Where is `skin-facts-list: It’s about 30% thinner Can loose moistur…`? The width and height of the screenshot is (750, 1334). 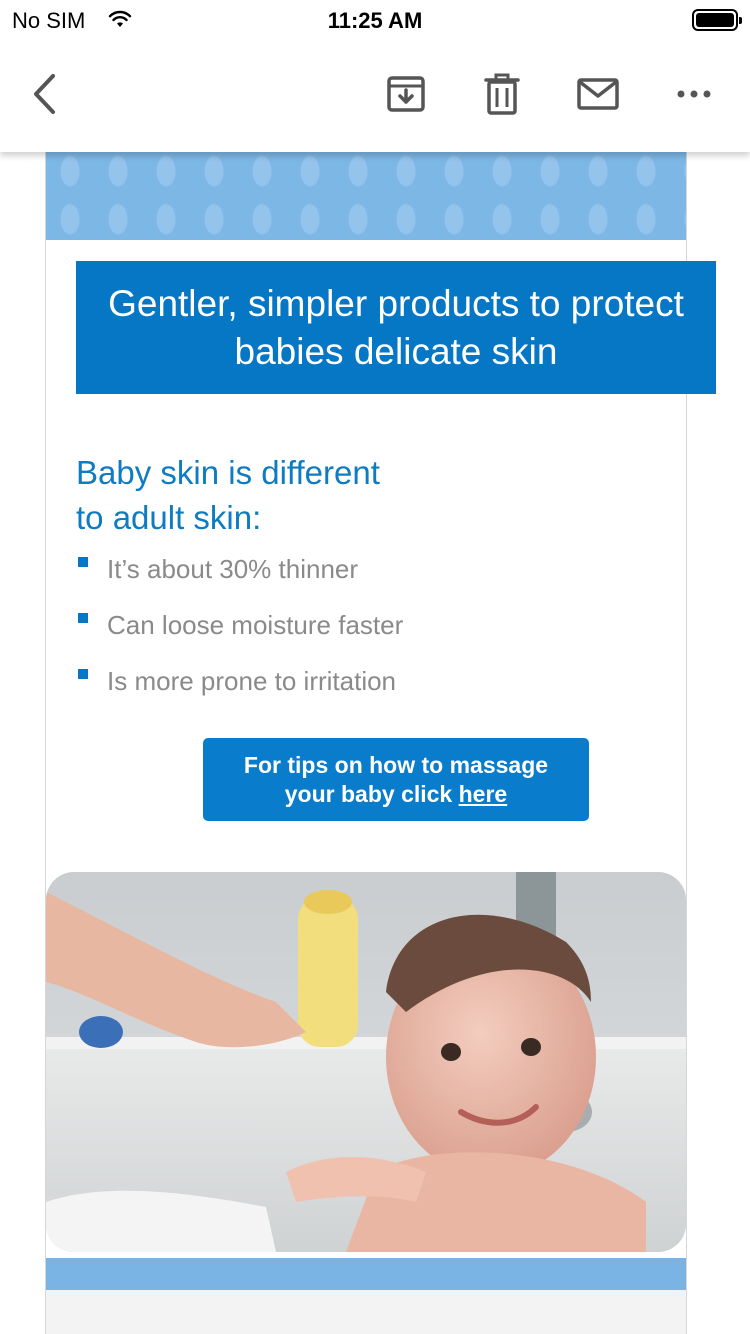 skin-facts-list: It’s about 30% thinner Can loose moistur… is located at coordinates (239, 632).